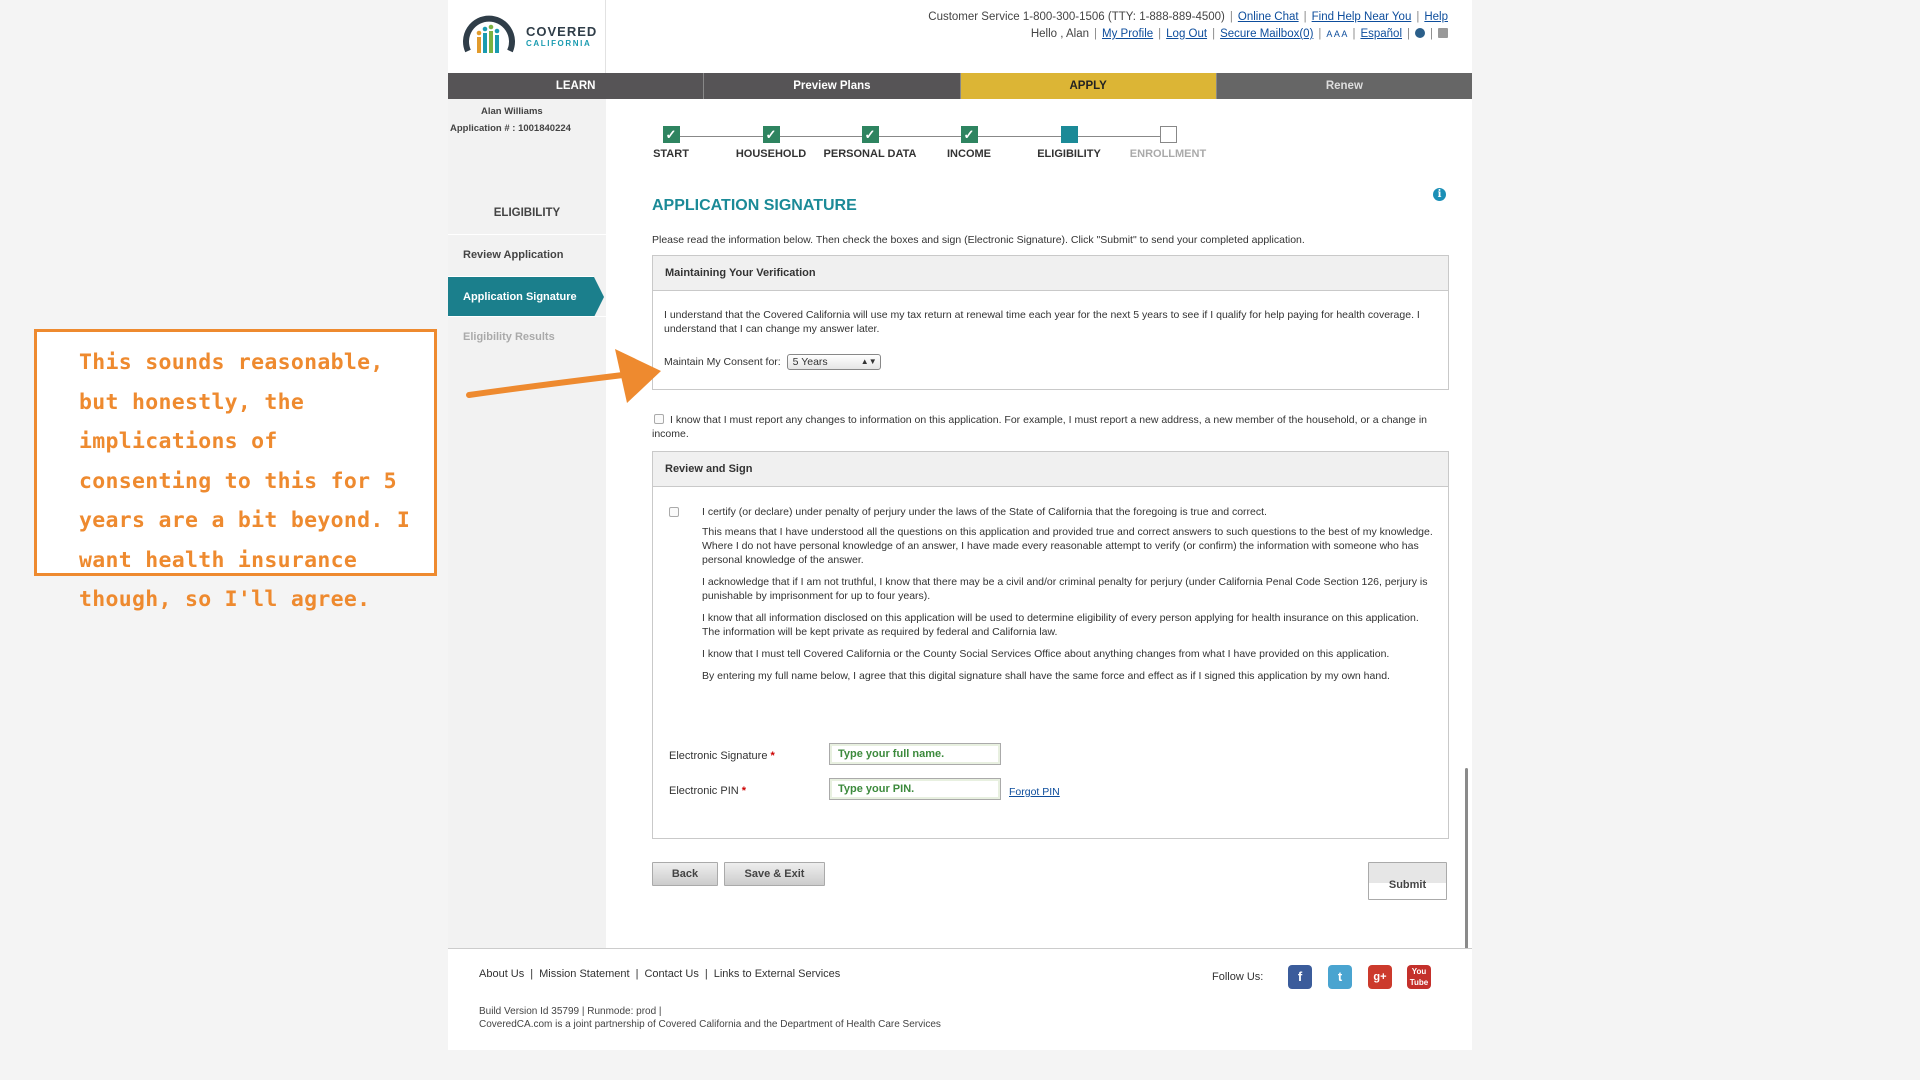  I want to click on step-label: HOUSEHOLD, so click(771, 154).